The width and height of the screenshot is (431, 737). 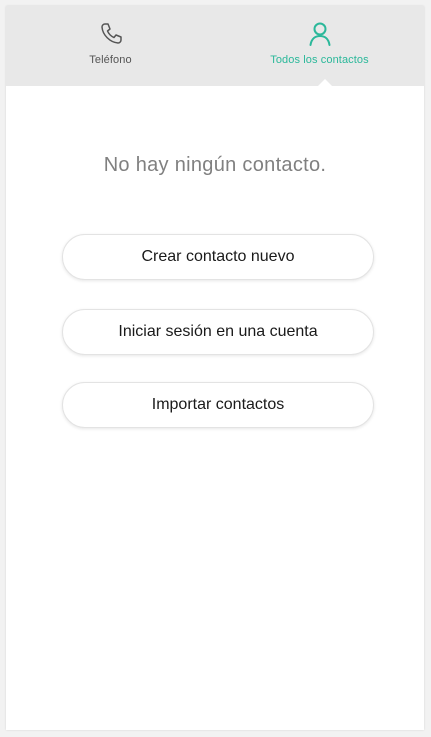 I want to click on import-contacts-button: Importar contactos, so click(x=218, y=405).